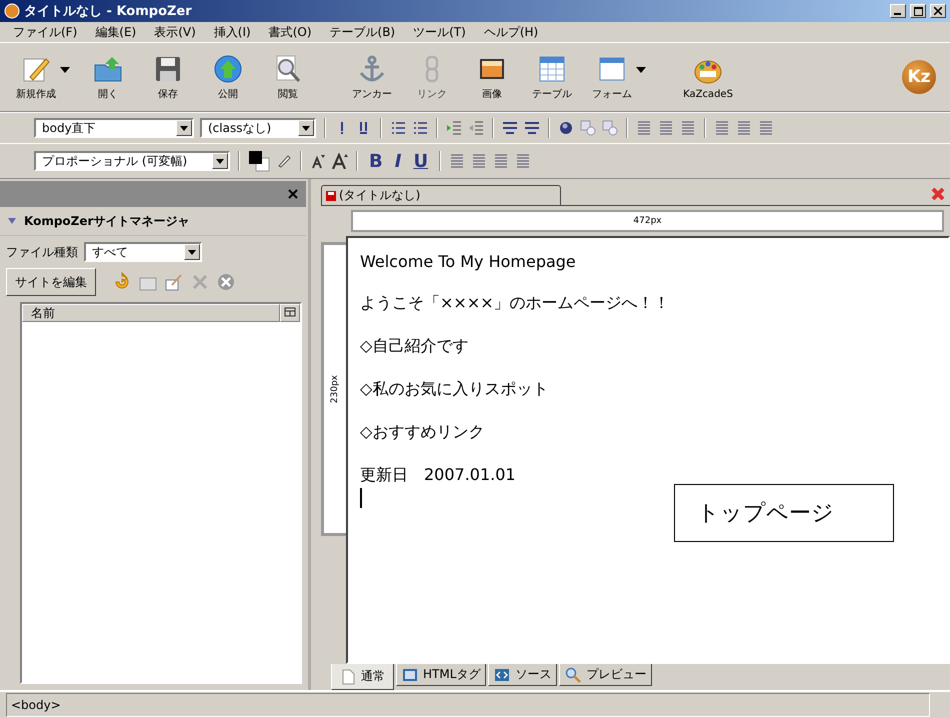  Describe the element at coordinates (938, 194) in the screenshot. I see `close-tab-icon` at that location.